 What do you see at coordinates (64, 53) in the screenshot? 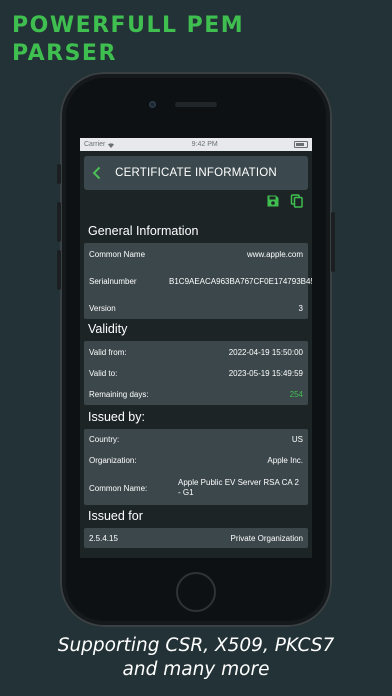
I see `promo-headline-line2: PARSER` at bounding box center [64, 53].